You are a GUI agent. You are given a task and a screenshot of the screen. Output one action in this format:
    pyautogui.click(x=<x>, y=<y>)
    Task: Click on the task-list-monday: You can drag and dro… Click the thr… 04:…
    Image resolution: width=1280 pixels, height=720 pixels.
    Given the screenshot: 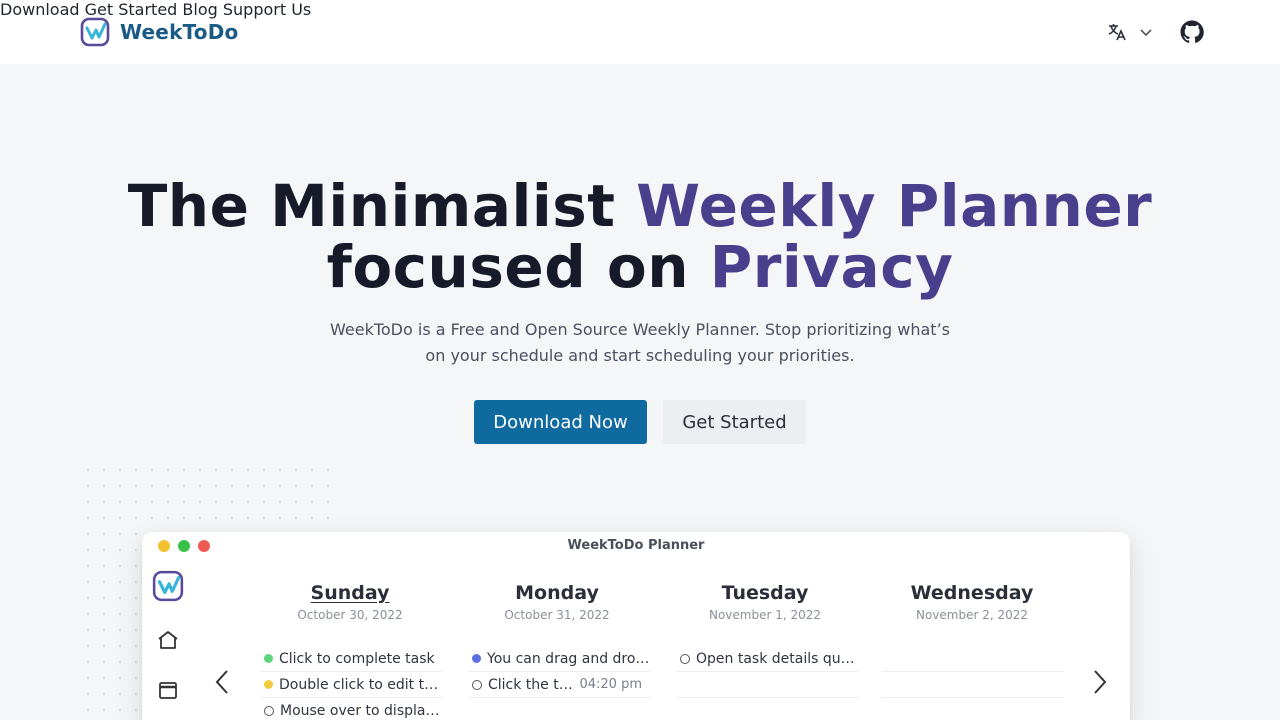 What is the action you would take?
    pyautogui.click(x=559, y=672)
    